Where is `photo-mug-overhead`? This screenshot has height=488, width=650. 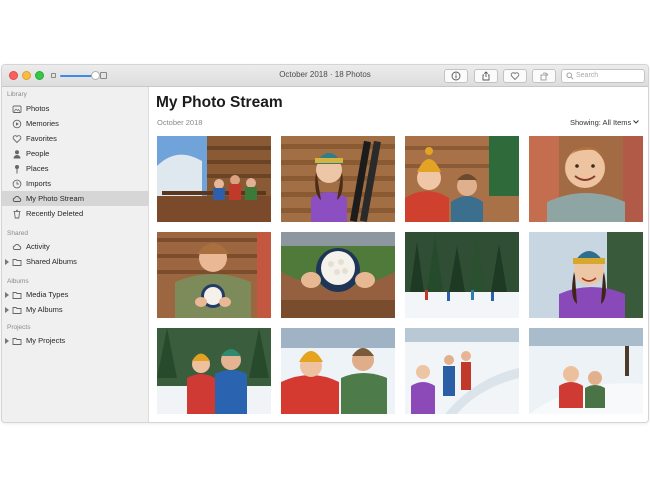 photo-mug-overhead is located at coordinates (338, 275).